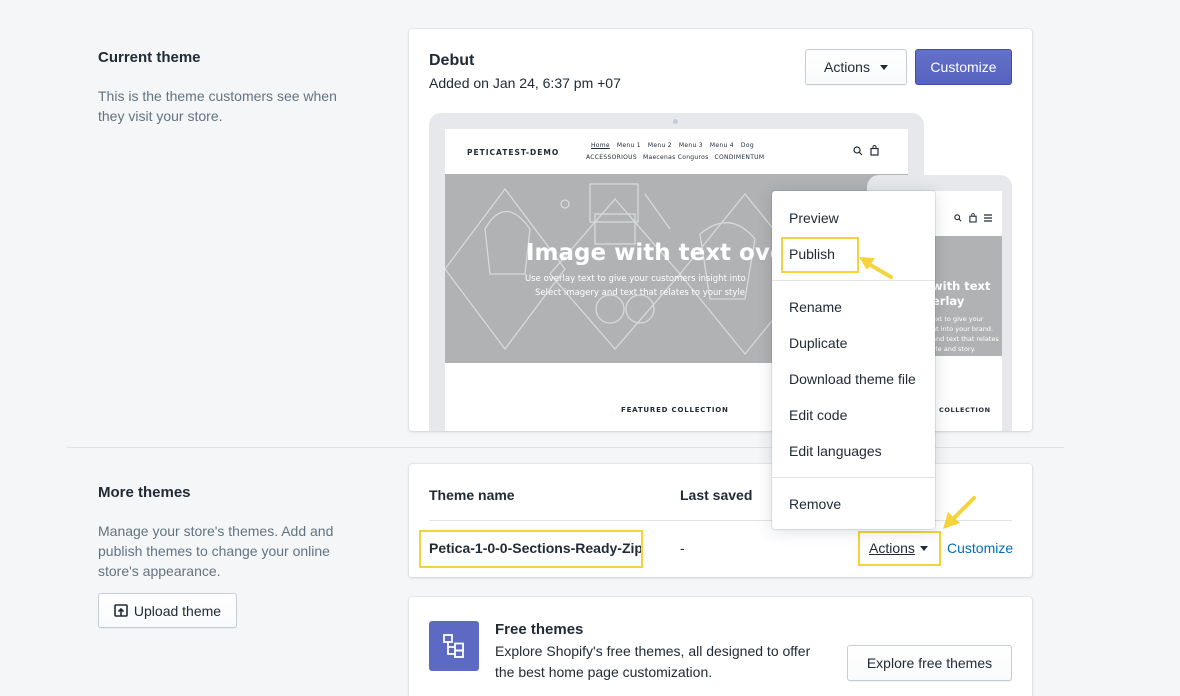 Image resolution: width=1180 pixels, height=696 pixels. What do you see at coordinates (988, 218) in the screenshot?
I see `phone-menu-icon` at bounding box center [988, 218].